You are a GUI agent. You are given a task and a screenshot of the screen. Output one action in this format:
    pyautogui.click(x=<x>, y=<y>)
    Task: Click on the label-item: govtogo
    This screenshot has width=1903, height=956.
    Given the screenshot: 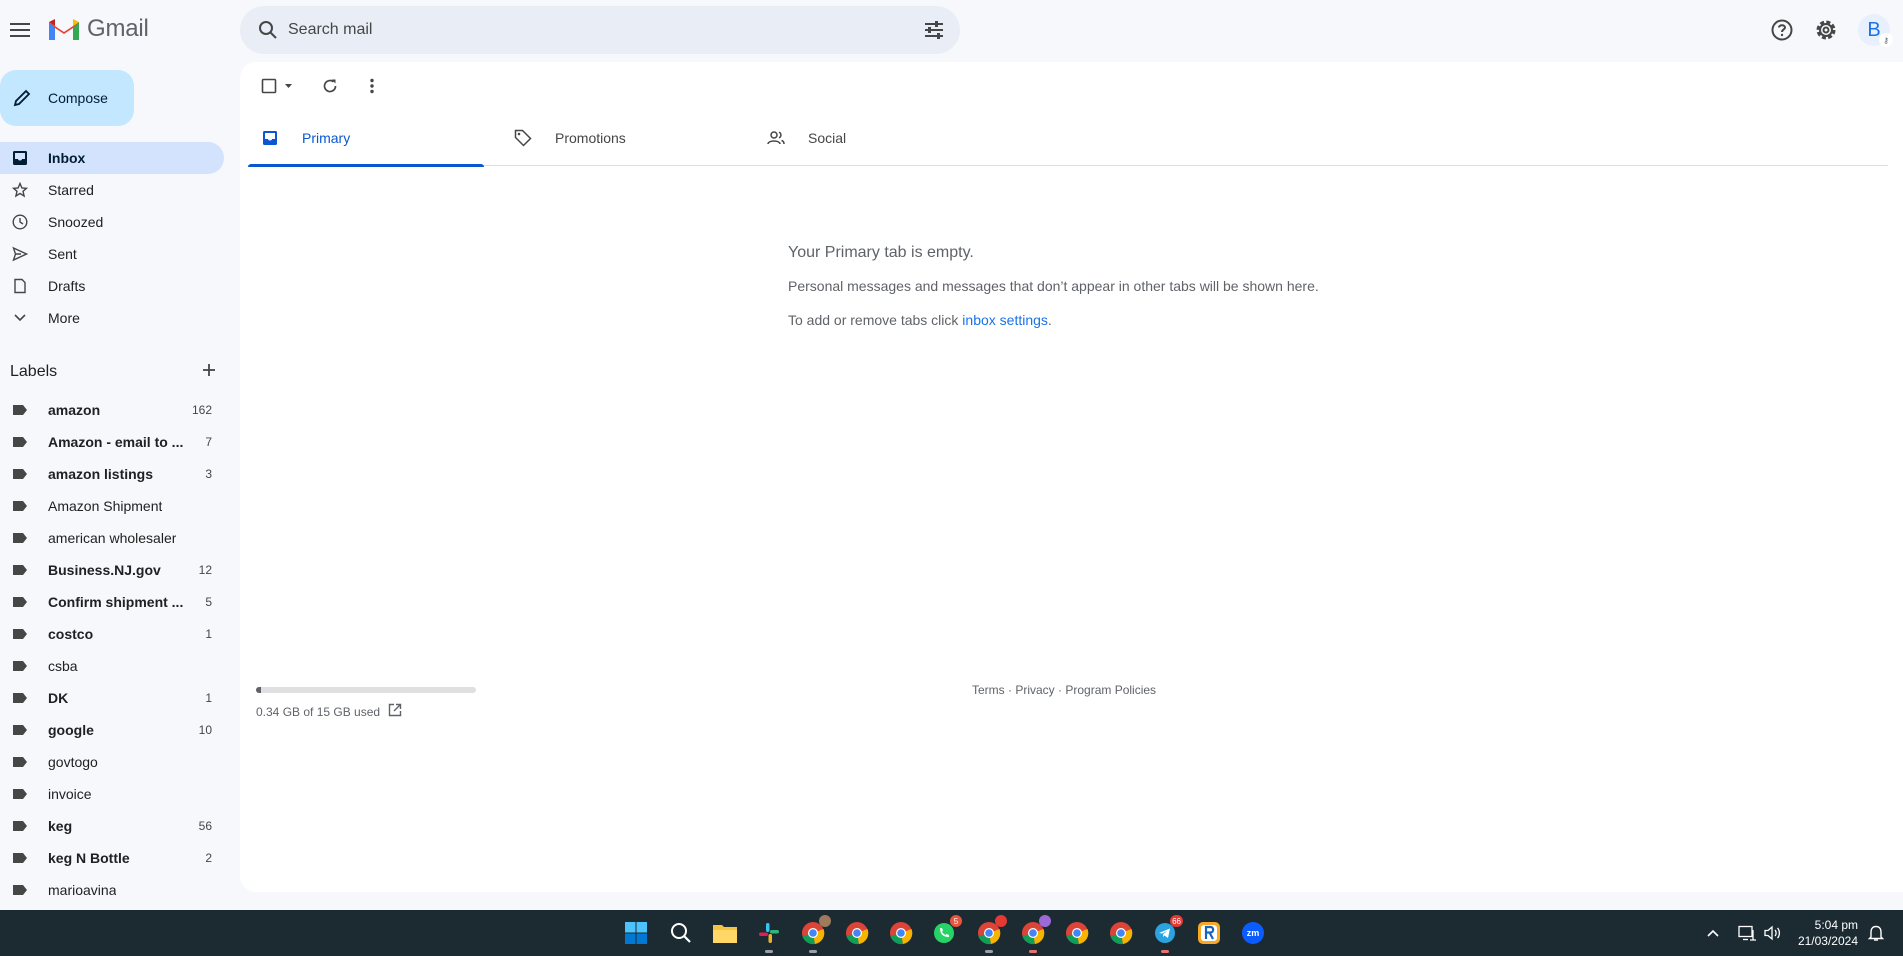 What is the action you would take?
    pyautogui.click(x=112, y=762)
    